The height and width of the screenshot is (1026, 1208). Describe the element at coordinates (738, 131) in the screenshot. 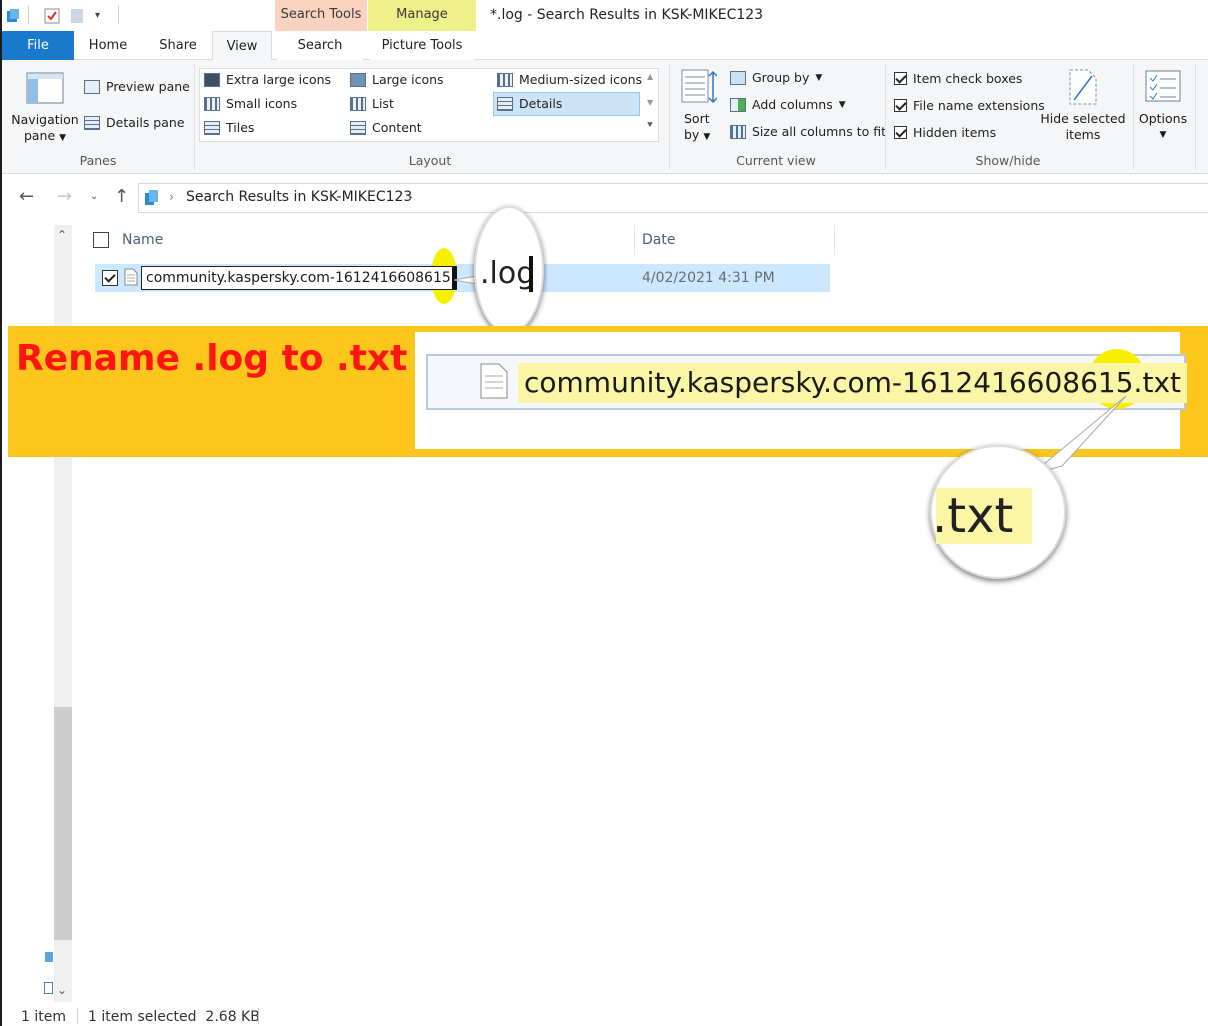

I see `size-columns-icon` at that location.